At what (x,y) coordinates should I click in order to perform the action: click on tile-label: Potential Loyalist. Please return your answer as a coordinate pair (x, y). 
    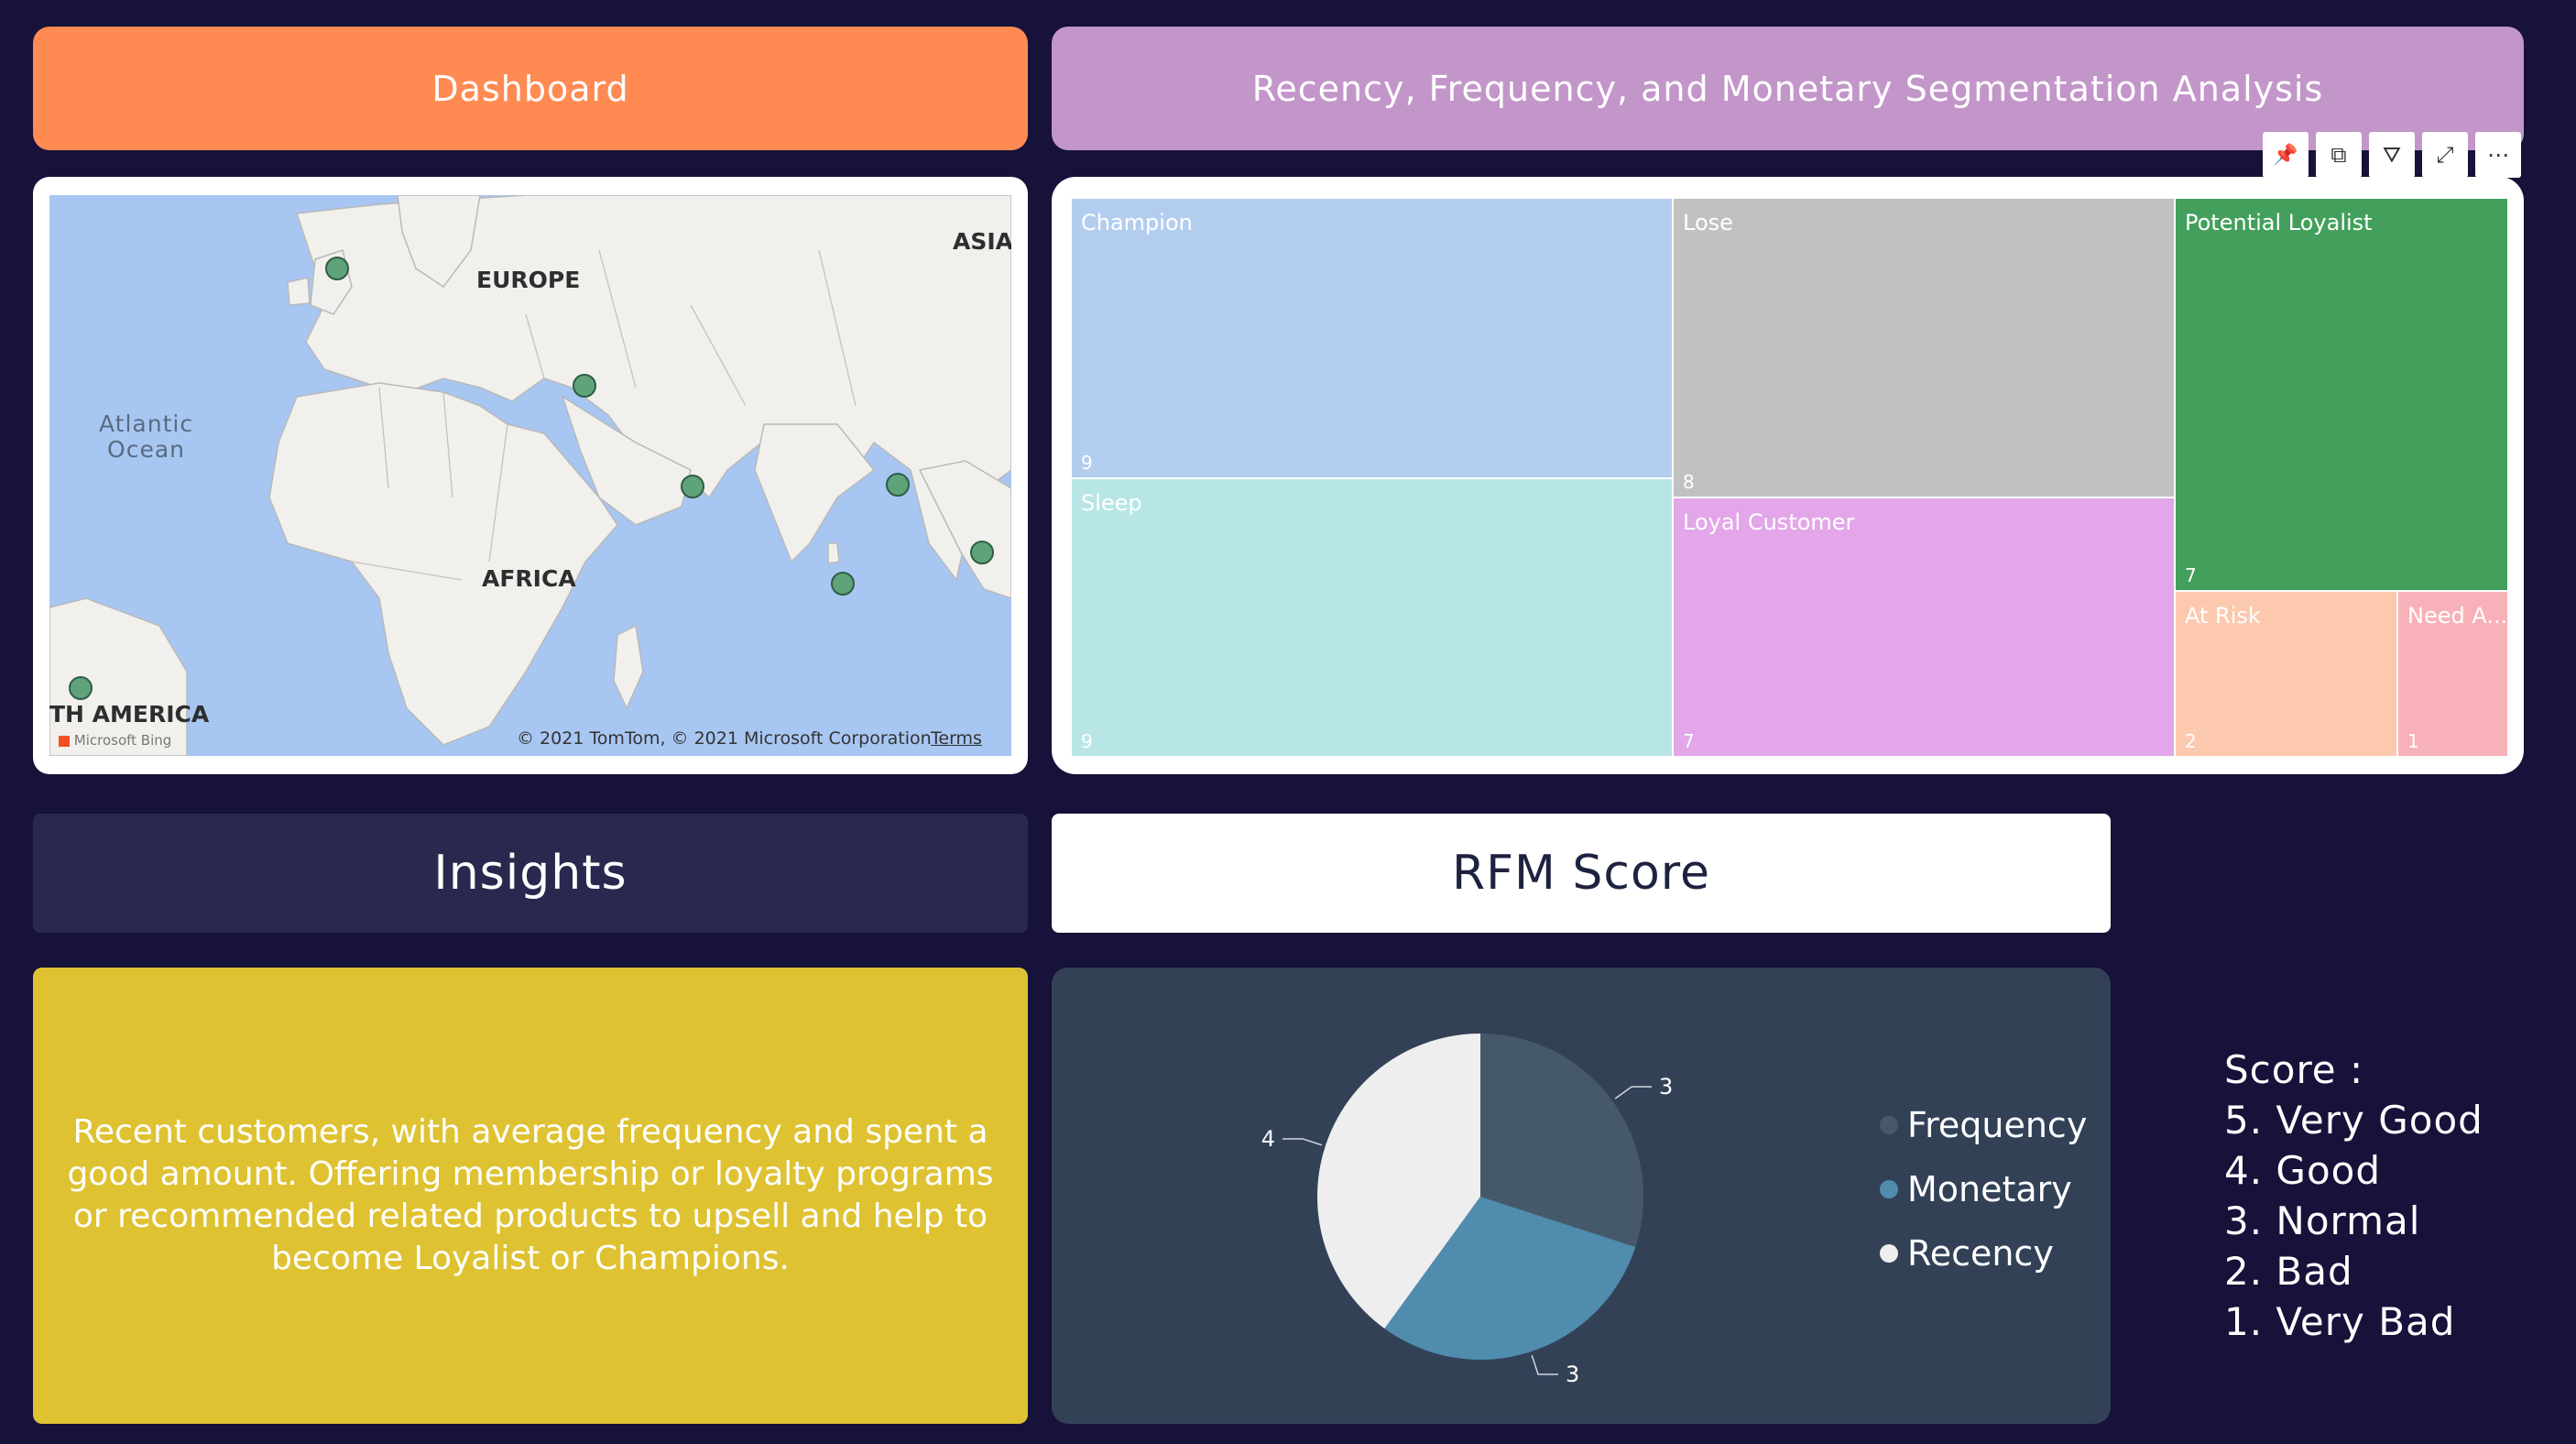
    Looking at the image, I should click on (2279, 222).